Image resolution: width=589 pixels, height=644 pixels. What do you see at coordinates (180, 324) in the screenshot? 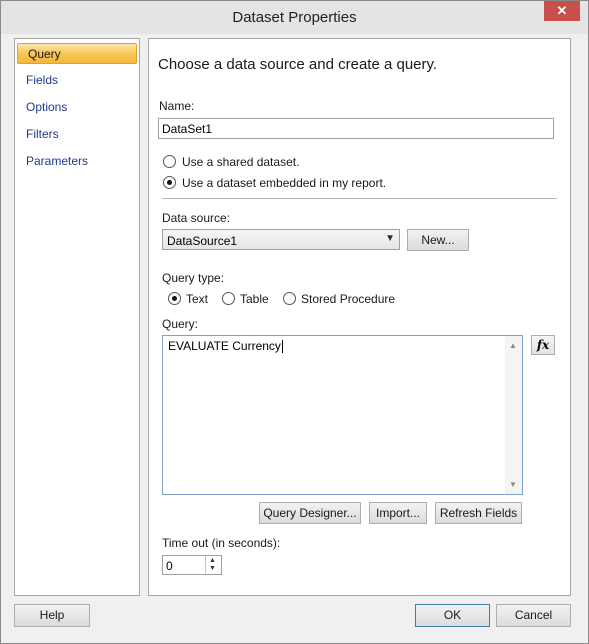
I see `query-label: Query:` at bounding box center [180, 324].